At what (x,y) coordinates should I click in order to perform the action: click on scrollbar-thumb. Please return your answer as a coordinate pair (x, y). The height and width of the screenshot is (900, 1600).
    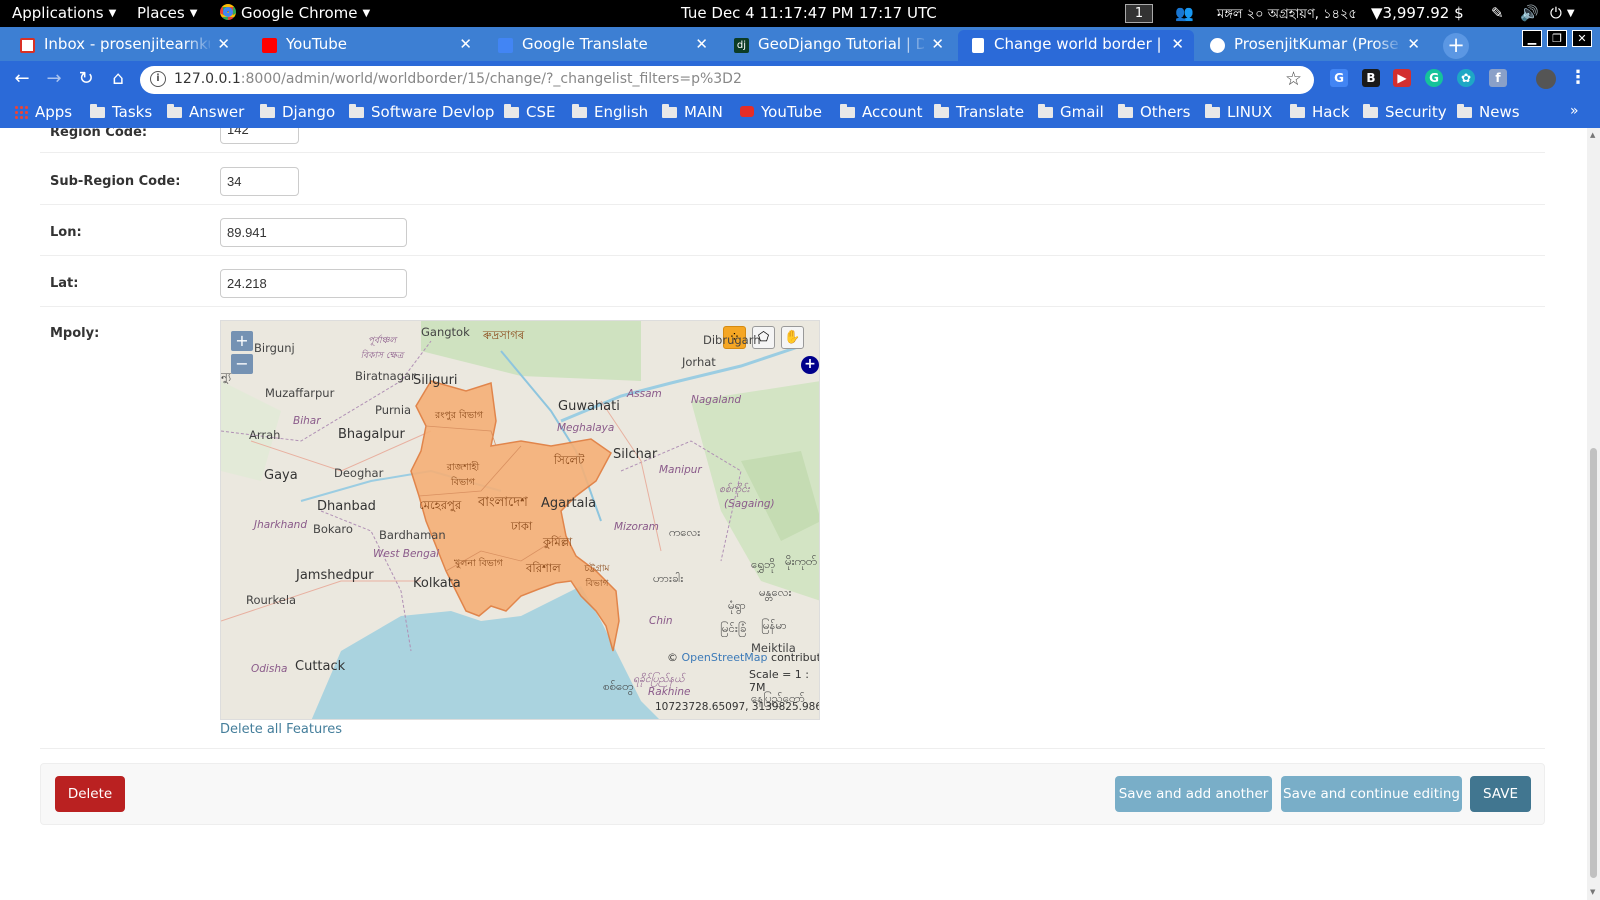
    Looking at the image, I should click on (1593, 663).